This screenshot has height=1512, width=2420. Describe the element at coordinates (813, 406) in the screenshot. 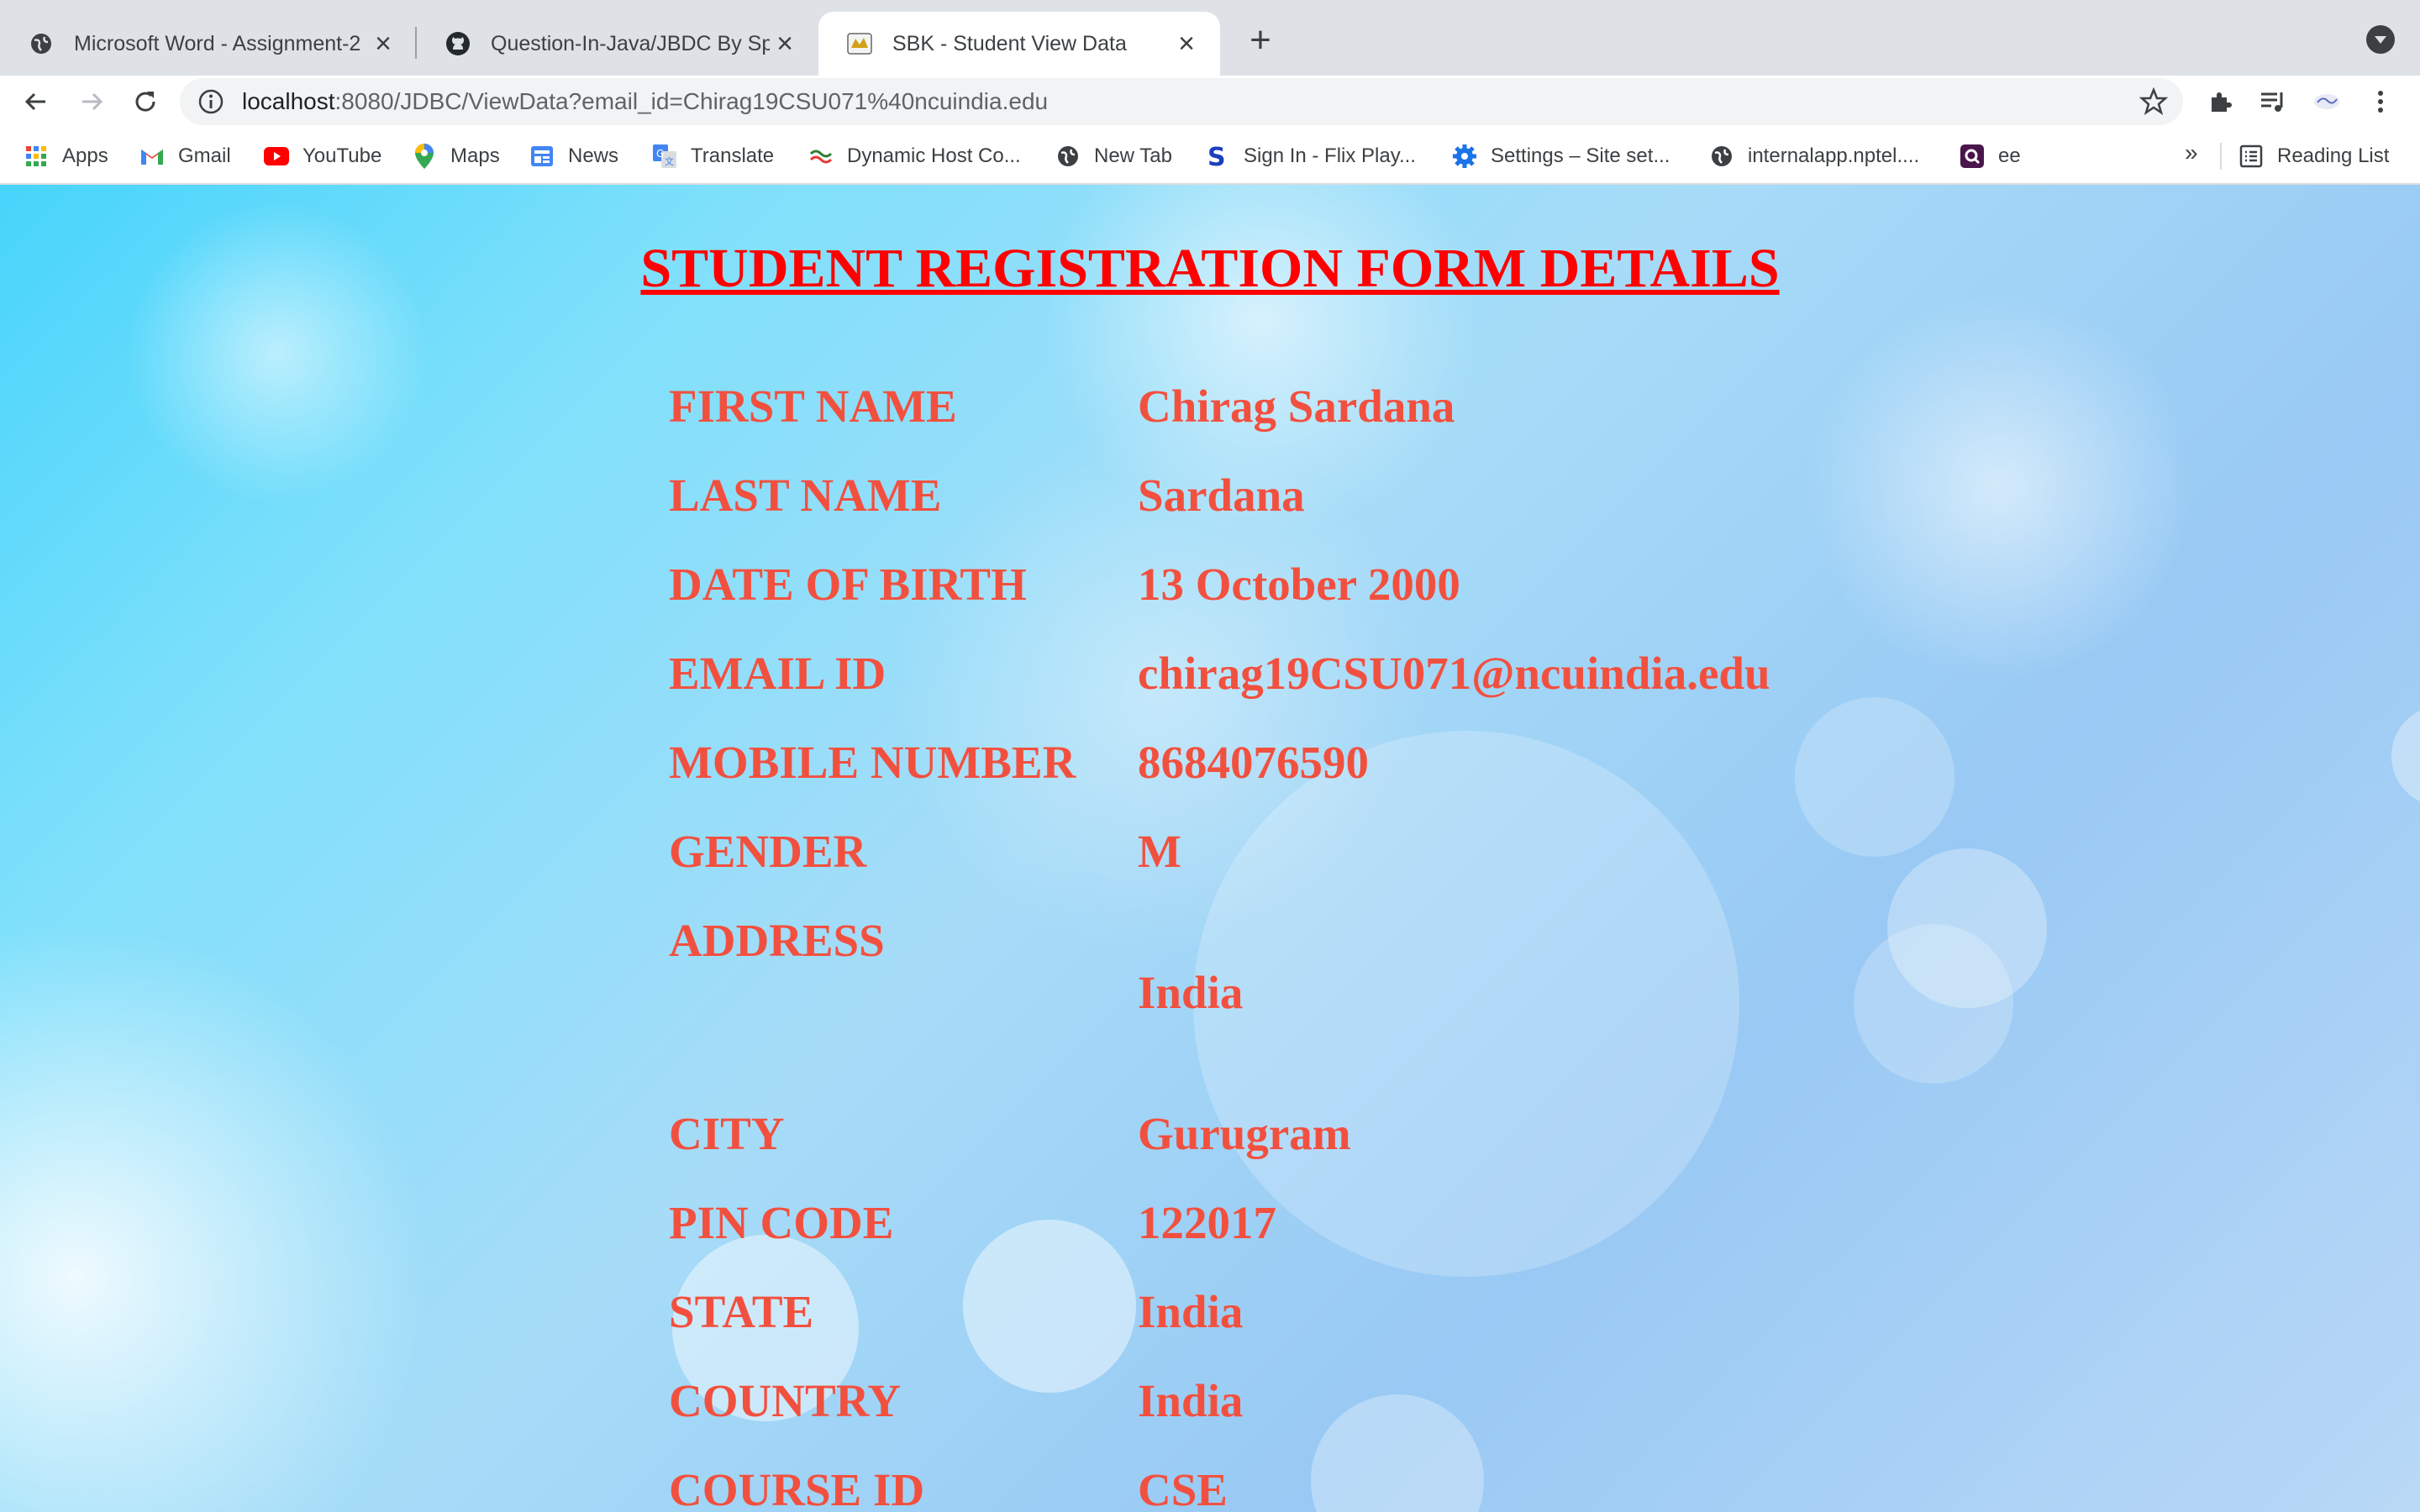

I see `field-label: FIRST NAME` at that location.